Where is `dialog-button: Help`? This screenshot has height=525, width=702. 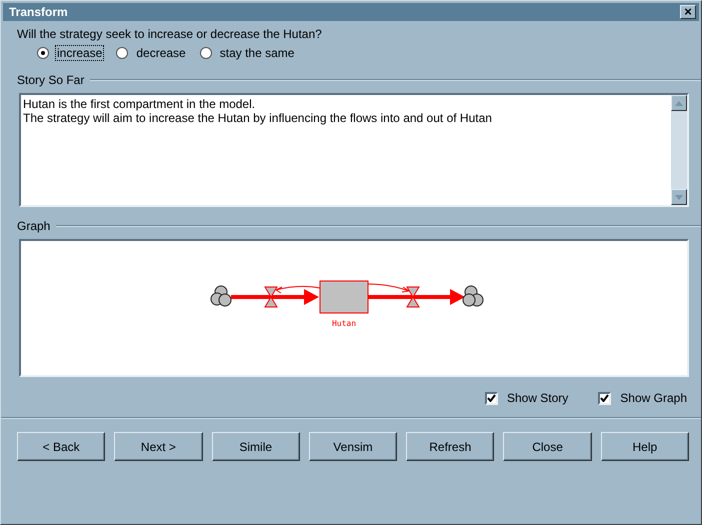 dialog-button: Help is located at coordinates (644, 446).